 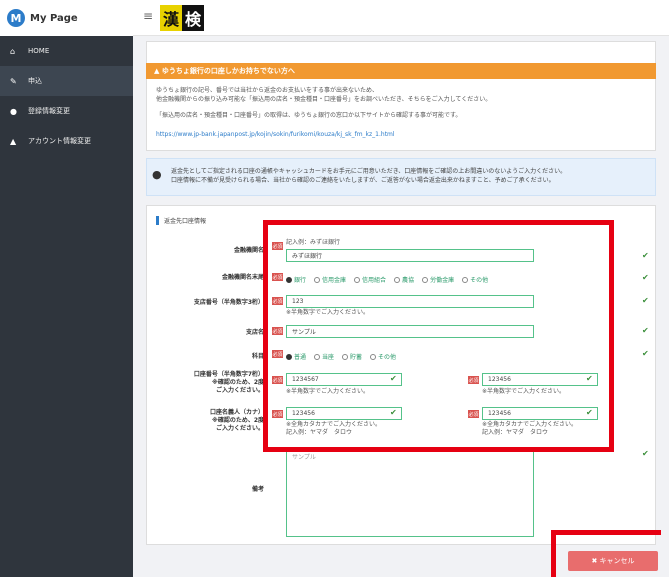 I want to click on account-number-label: 口座番号（半角数字7桁） ※確認のため、2度 ご入力ください。, so click(x=215, y=383).